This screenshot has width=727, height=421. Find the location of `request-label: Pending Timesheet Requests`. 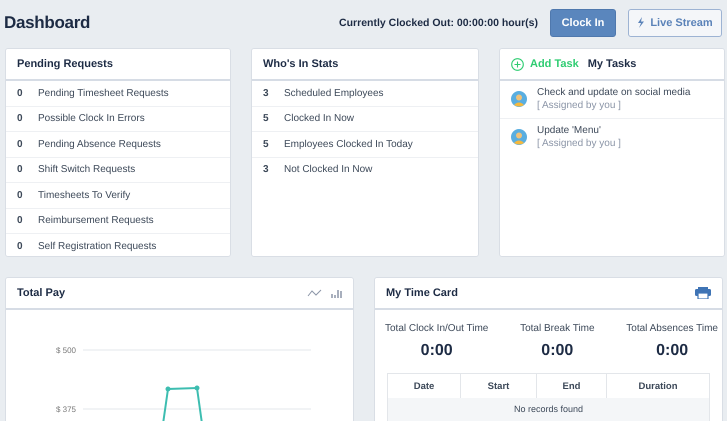

request-label: Pending Timesheet Requests is located at coordinates (103, 93).